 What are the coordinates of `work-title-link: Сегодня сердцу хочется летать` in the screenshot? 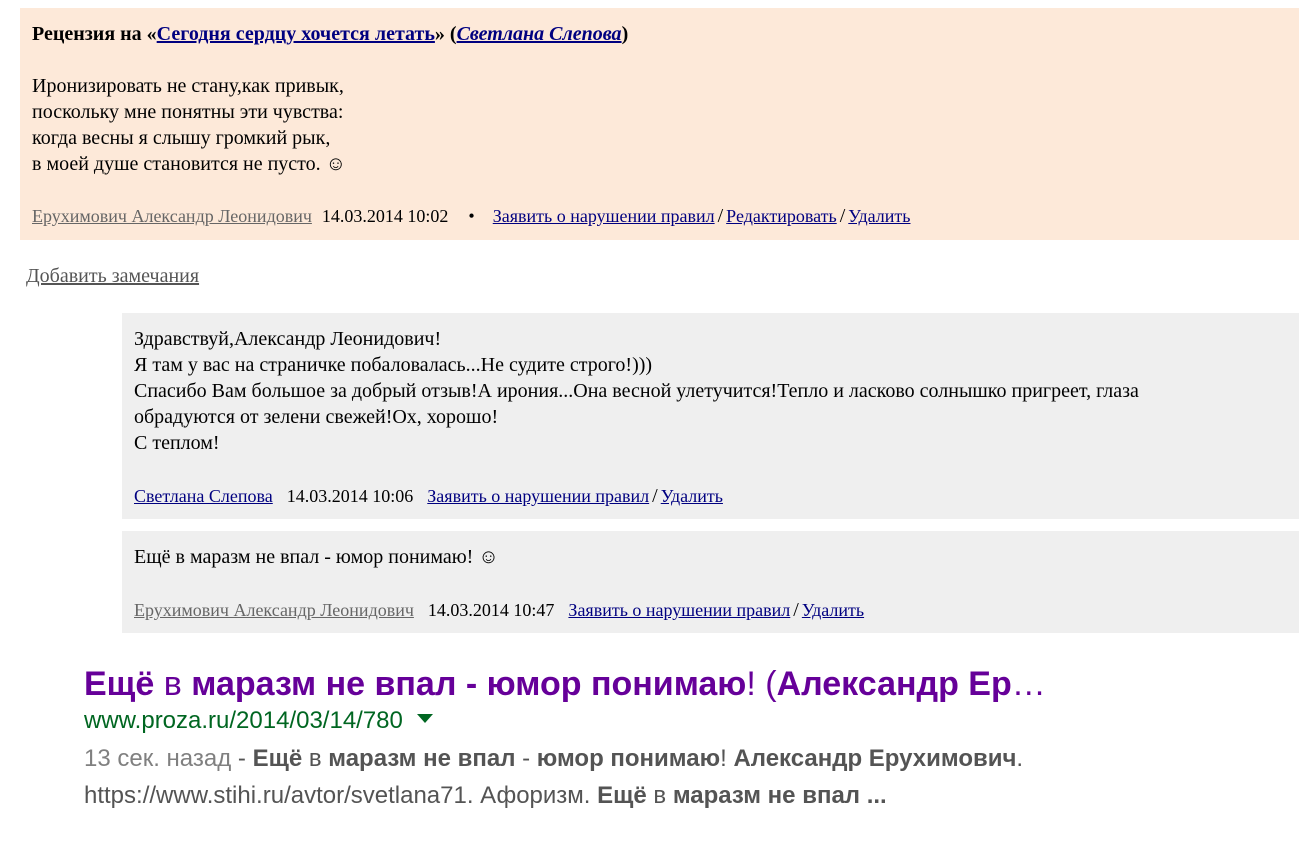 It's located at (296, 34).